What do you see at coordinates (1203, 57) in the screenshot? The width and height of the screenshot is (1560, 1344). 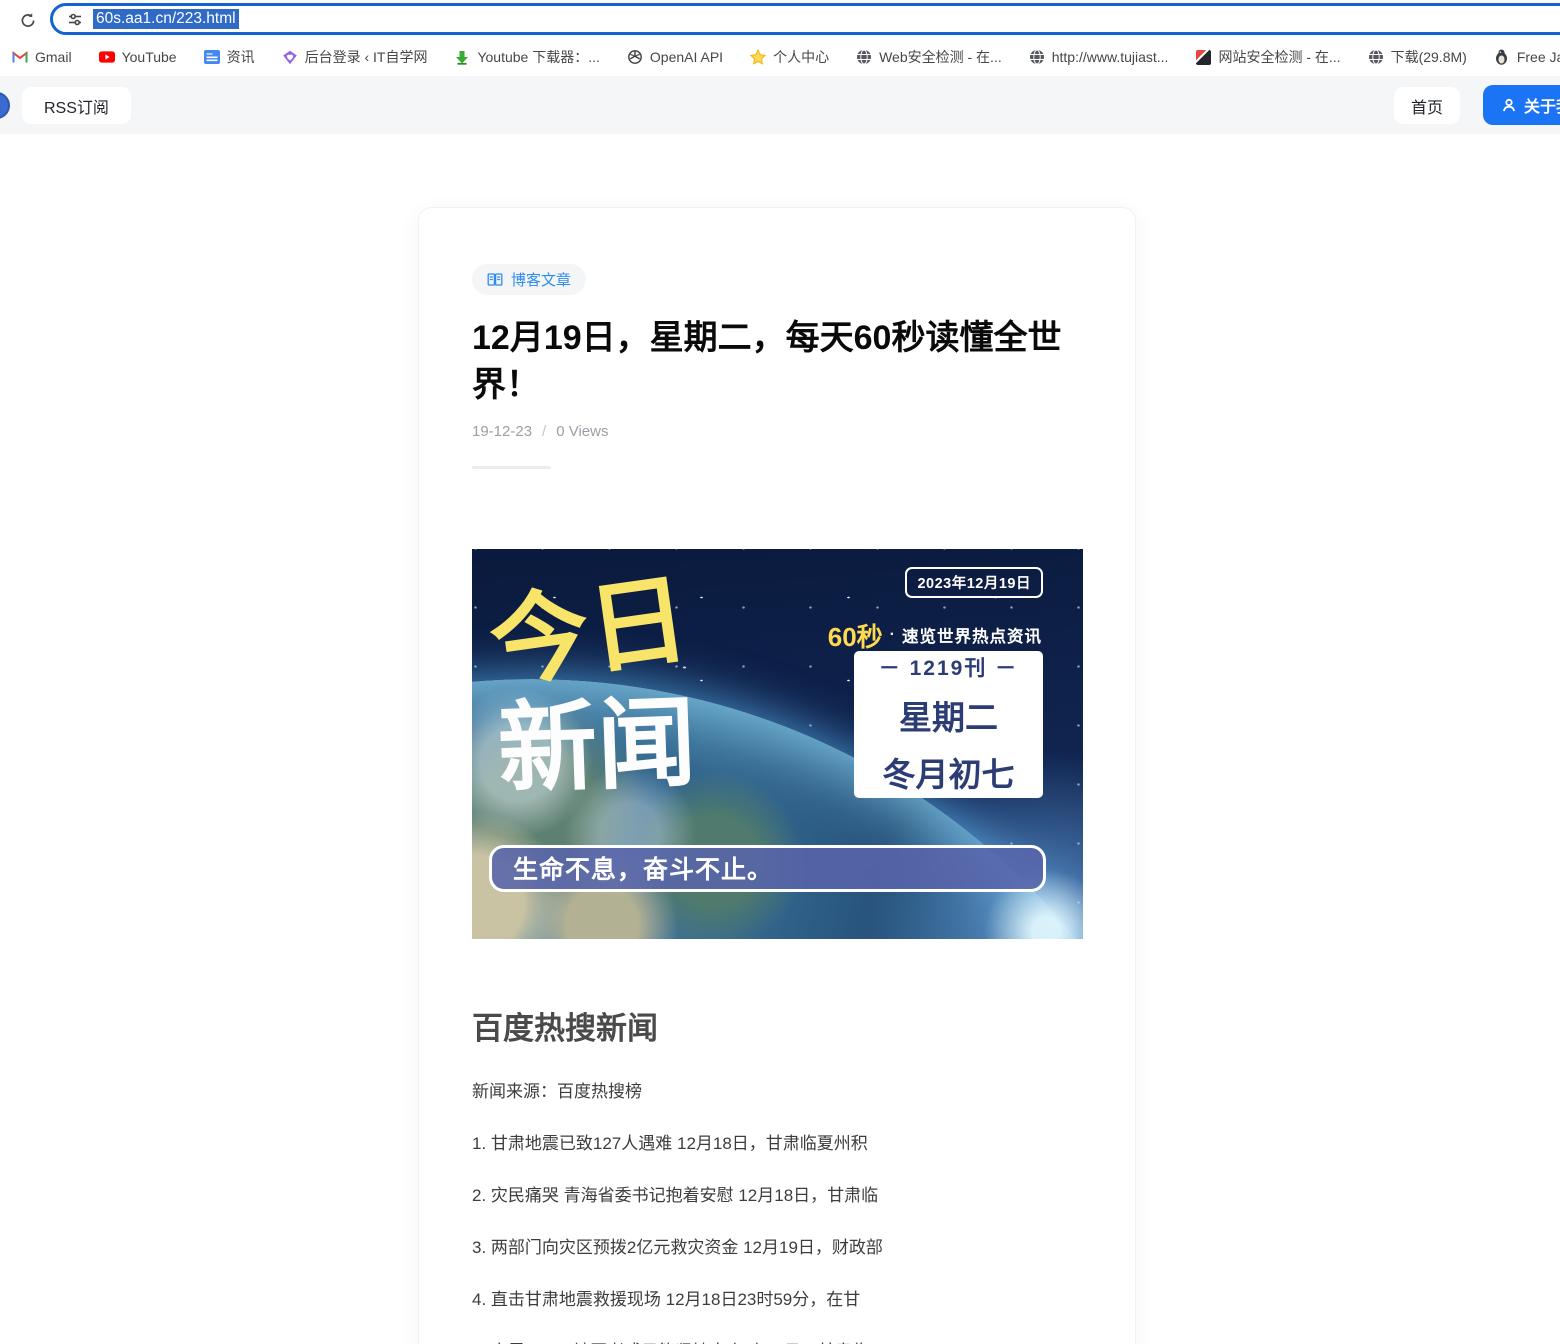 I see `safety-icon` at bounding box center [1203, 57].